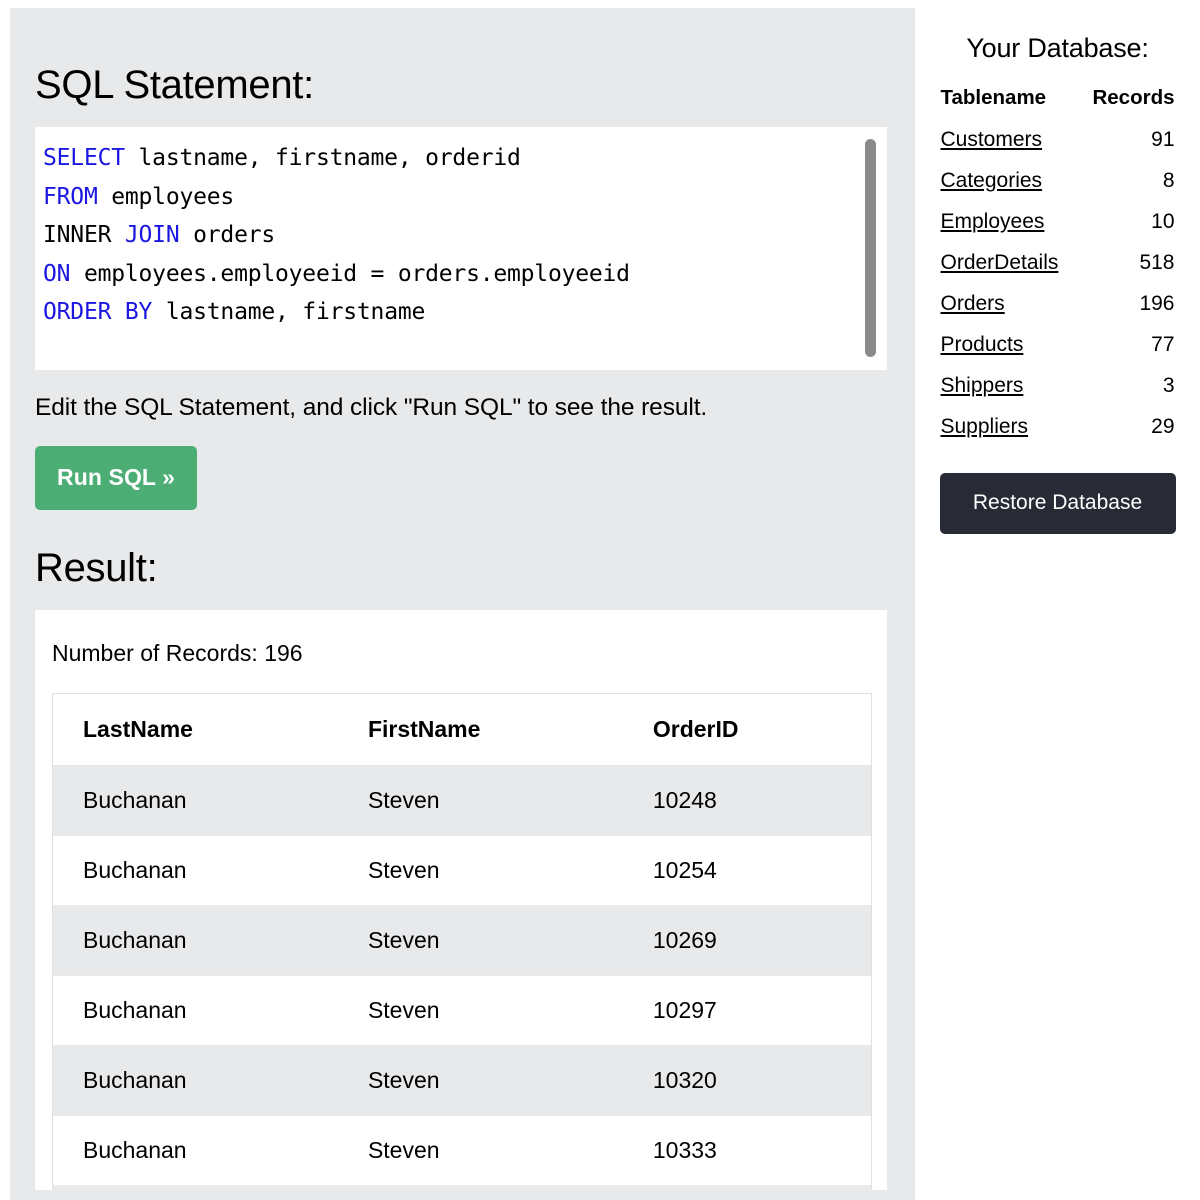 The image size is (1200, 1200). I want to click on list-item: Products 77, so click(1058, 344).